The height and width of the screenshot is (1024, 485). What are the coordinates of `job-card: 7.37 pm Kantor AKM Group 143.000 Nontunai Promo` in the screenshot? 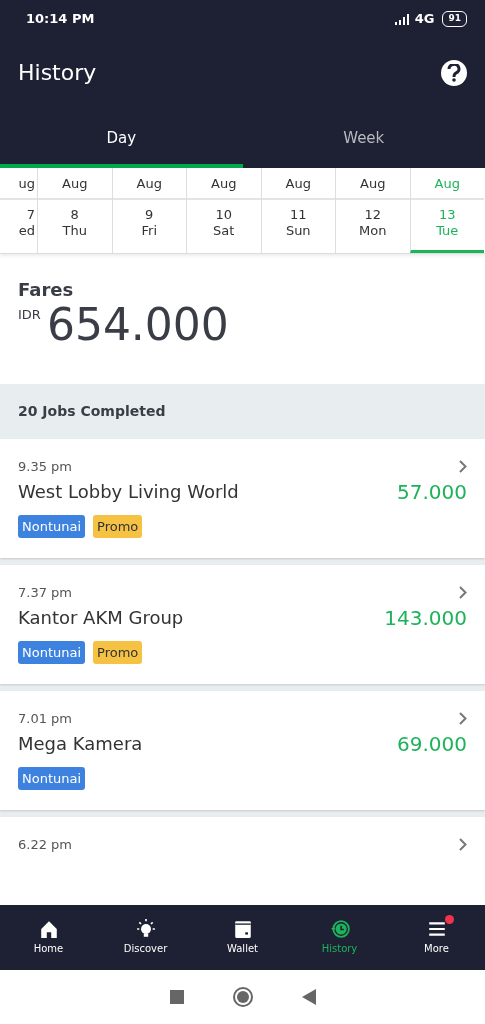 It's located at (242, 624).